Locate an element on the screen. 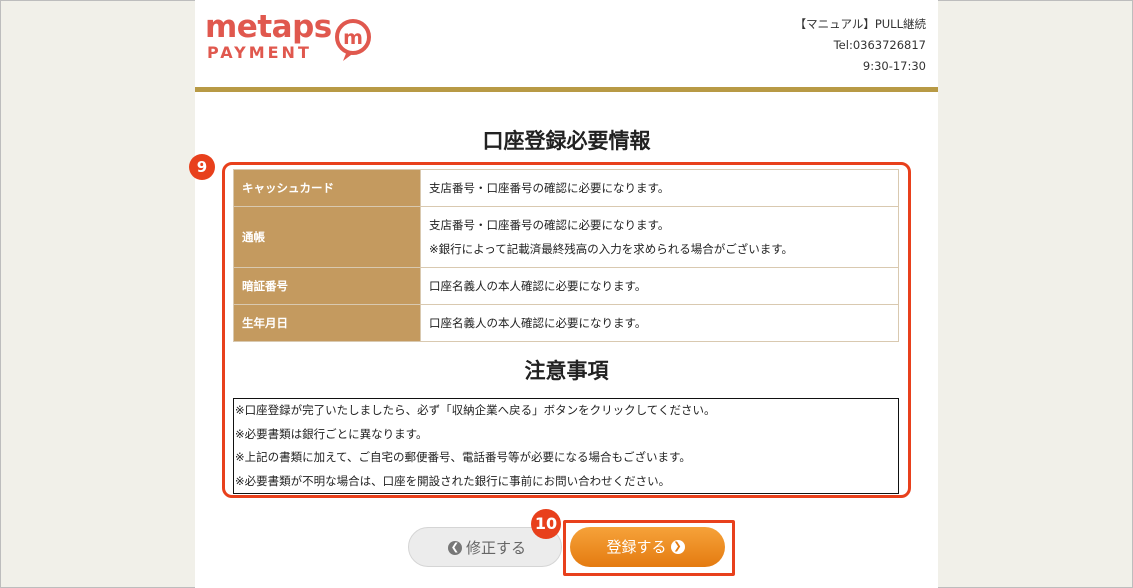 Image resolution: width=1133 pixels, height=588 pixels. logo-subtitle: PAYMENT is located at coordinates (259, 52).